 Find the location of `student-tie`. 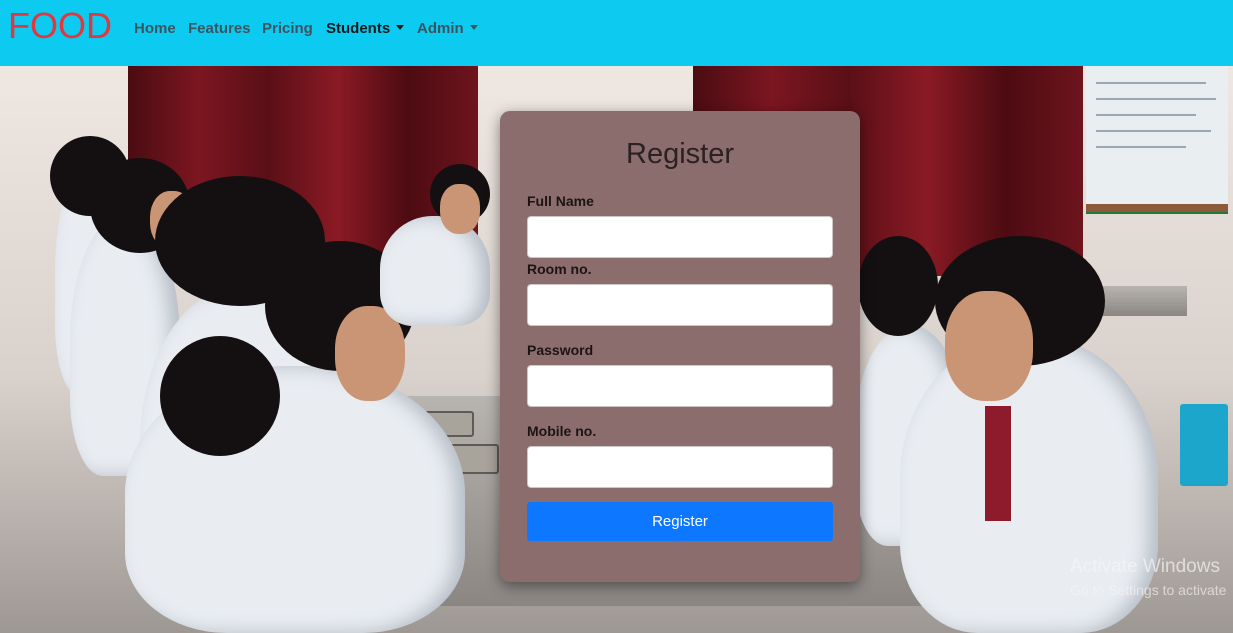

student-tie is located at coordinates (998, 463).